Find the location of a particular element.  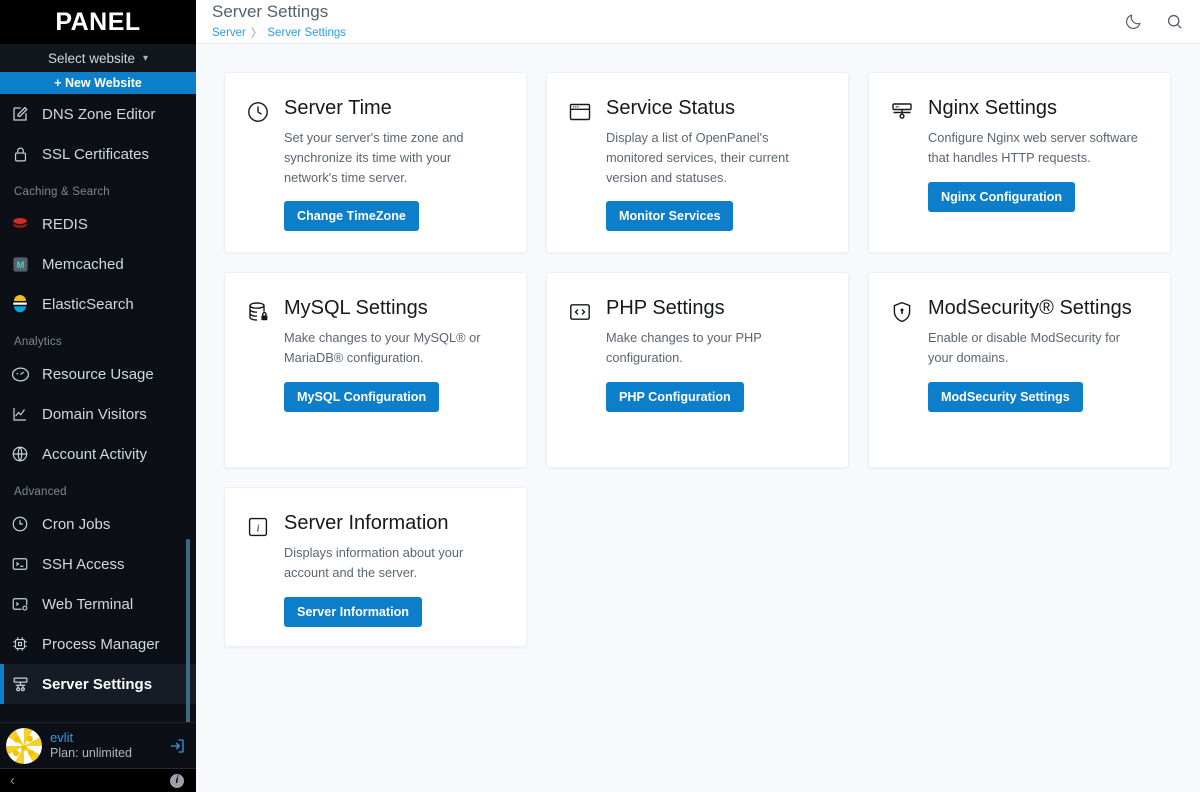

sidebar-item-label: DNS Zone Editor is located at coordinates (99, 114).